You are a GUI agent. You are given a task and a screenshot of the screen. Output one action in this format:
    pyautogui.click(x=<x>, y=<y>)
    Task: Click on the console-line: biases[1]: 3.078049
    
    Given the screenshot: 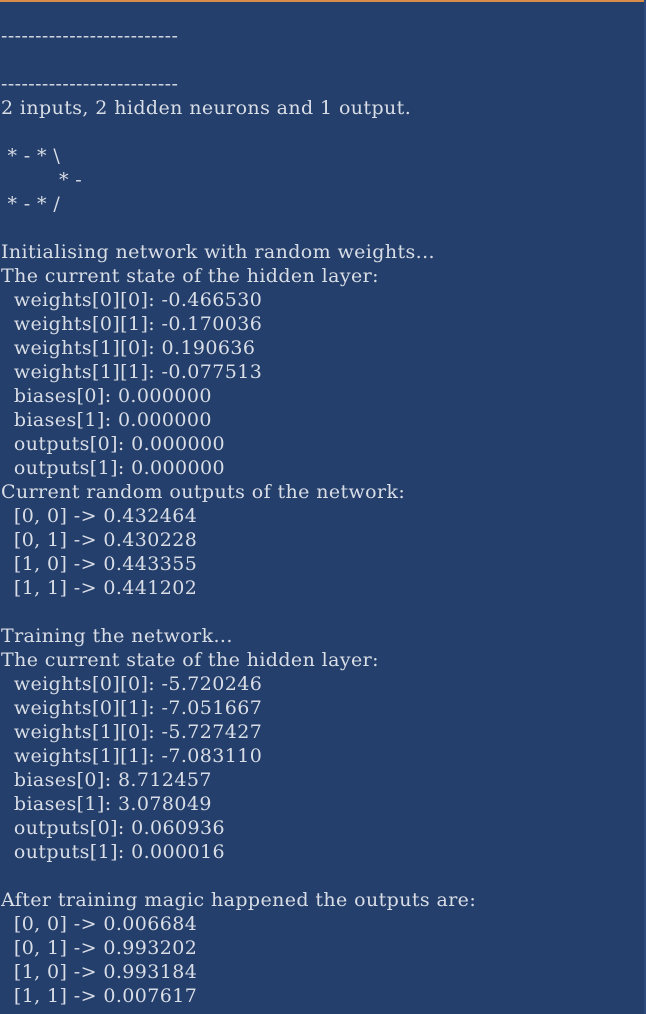 What is the action you would take?
    pyautogui.click(x=106, y=804)
    